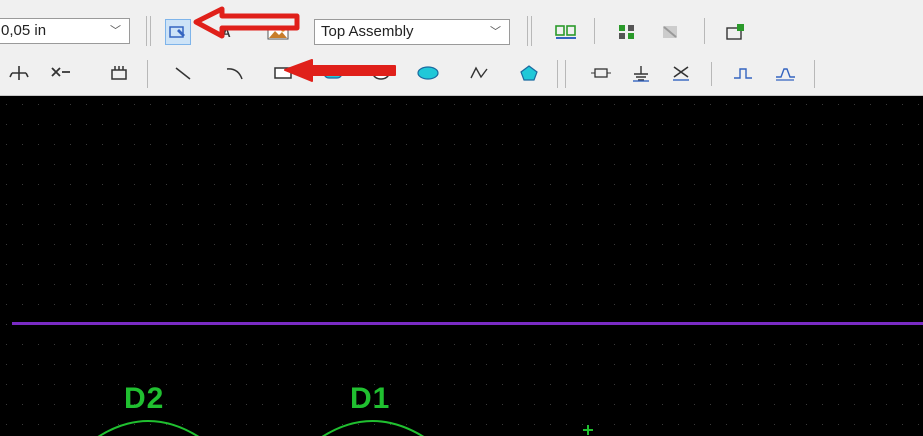 The height and width of the screenshot is (436, 923). I want to click on net-icon, so click(565, 32).